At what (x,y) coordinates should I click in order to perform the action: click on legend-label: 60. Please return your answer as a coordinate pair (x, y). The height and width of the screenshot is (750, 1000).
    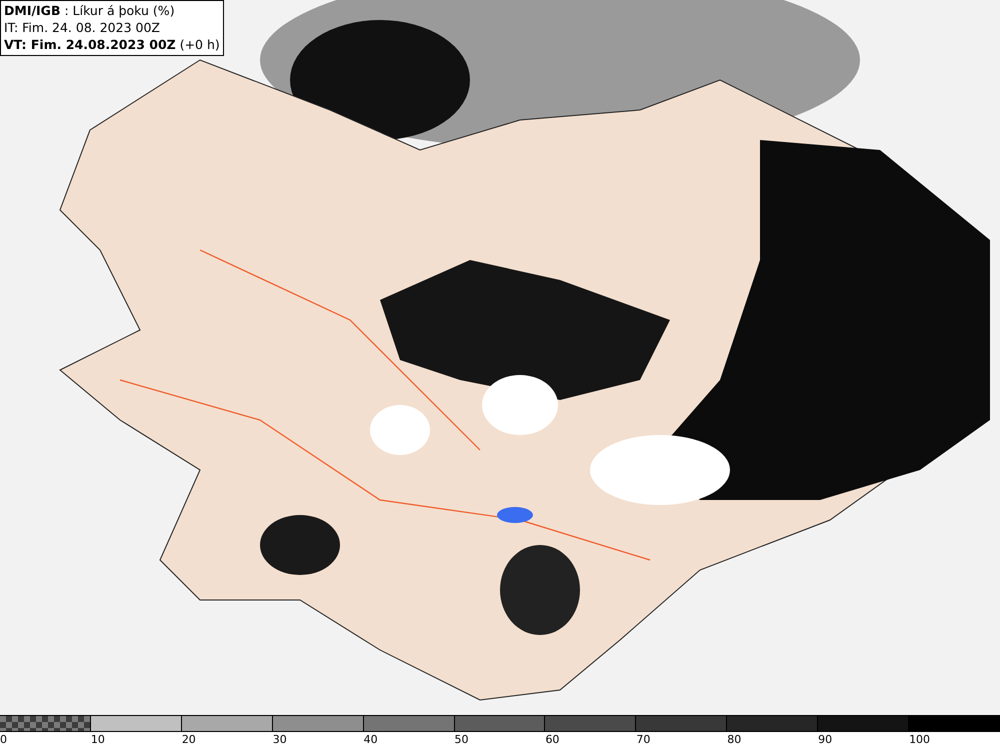
    Looking at the image, I should click on (552, 740).